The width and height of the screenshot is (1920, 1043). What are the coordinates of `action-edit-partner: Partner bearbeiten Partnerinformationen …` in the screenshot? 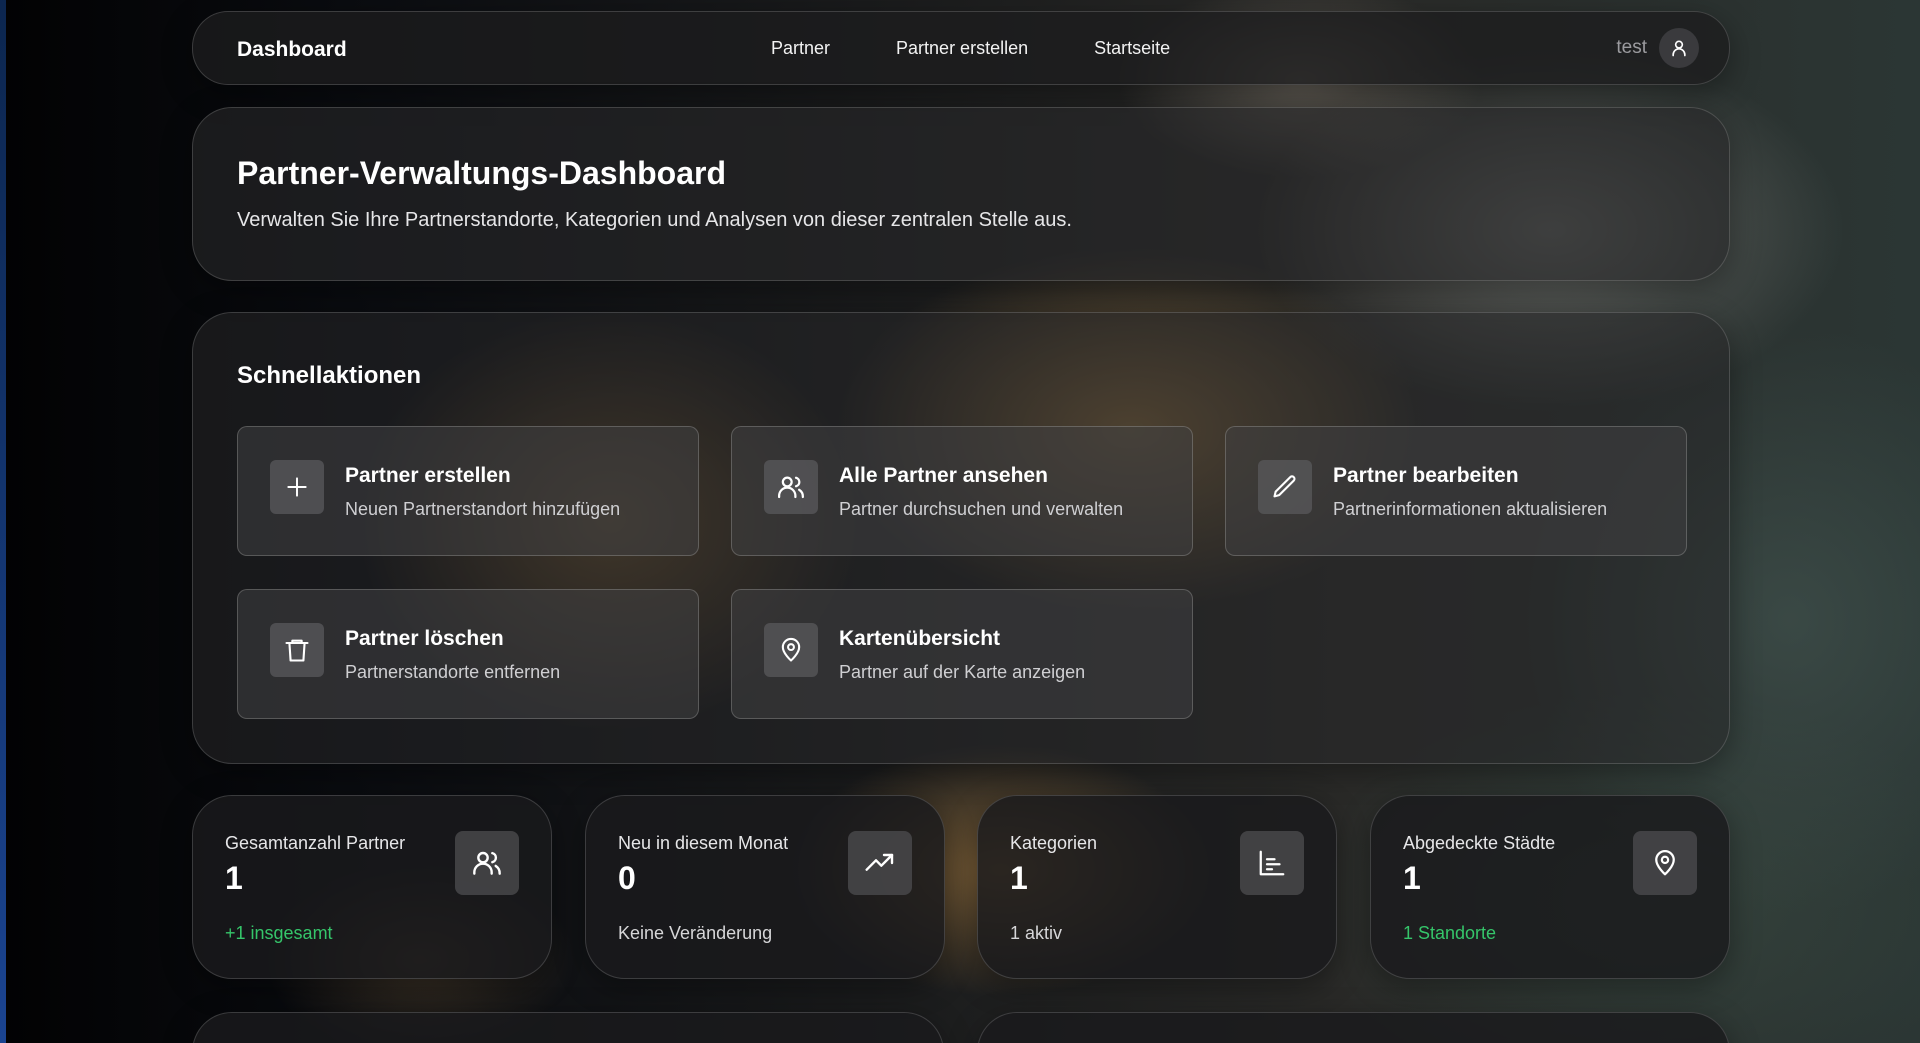 It's located at (1456, 491).